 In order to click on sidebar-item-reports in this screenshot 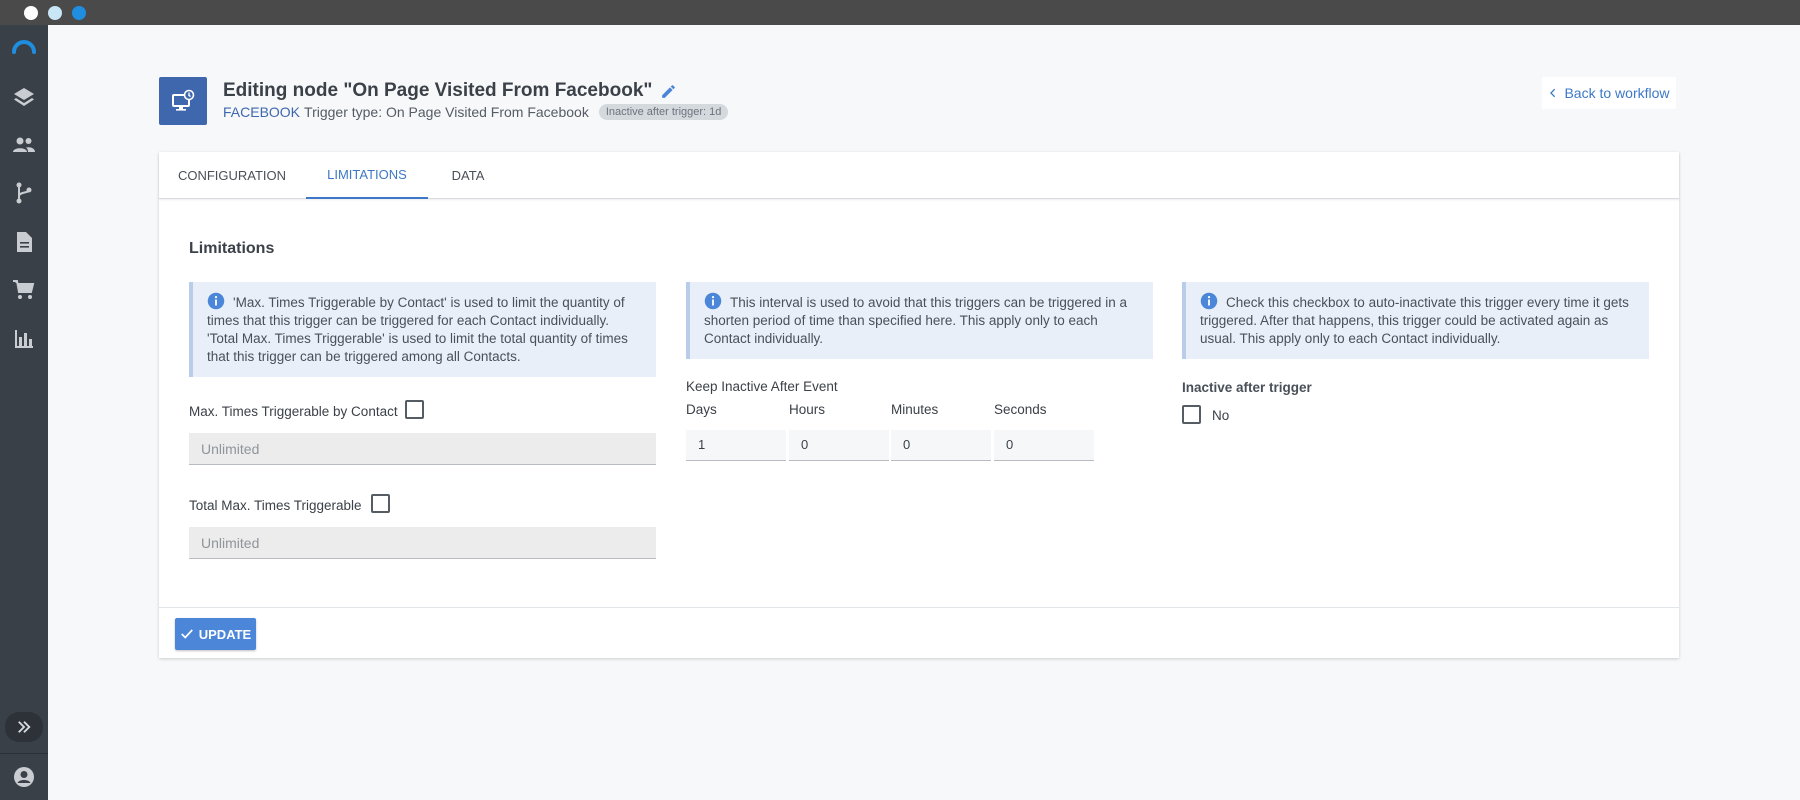, I will do `click(24, 339)`.